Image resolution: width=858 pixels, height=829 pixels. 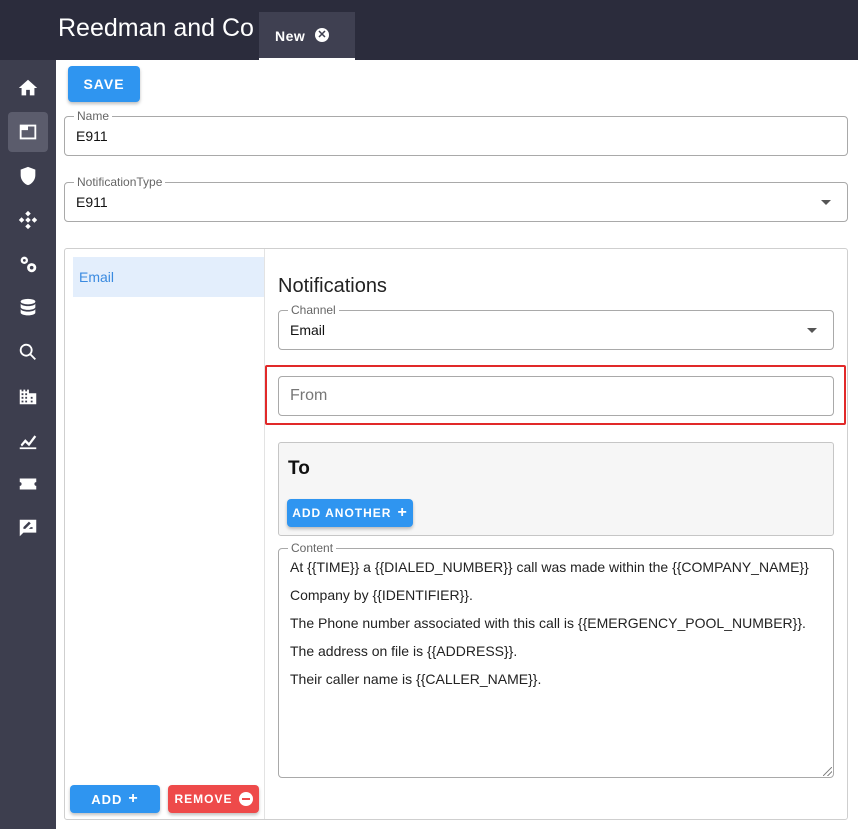 I want to click on add-button-label: ADD, so click(x=107, y=799).